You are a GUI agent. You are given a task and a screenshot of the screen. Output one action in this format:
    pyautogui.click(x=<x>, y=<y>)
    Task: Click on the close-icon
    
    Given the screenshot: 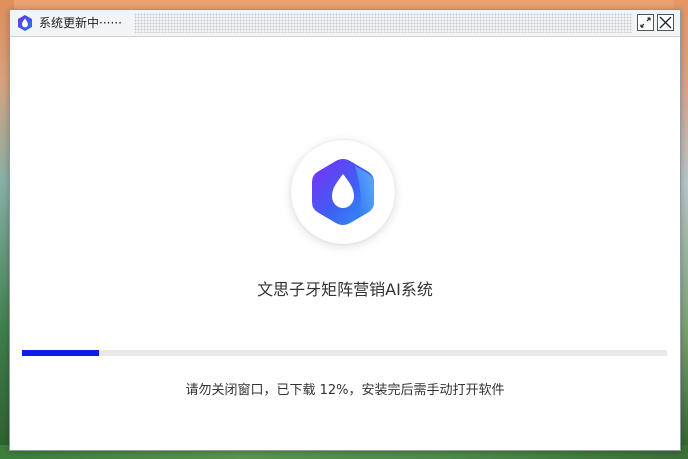 What is the action you would take?
    pyautogui.click(x=665, y=22)
    